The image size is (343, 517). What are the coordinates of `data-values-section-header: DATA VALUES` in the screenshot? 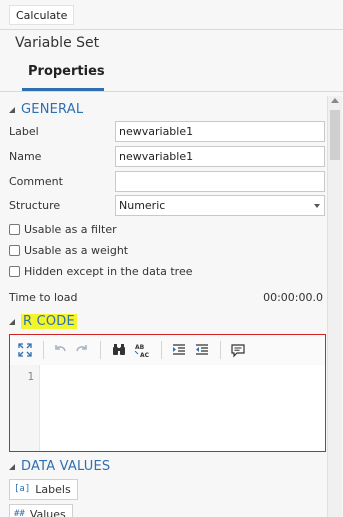 It's located at (59, 466).